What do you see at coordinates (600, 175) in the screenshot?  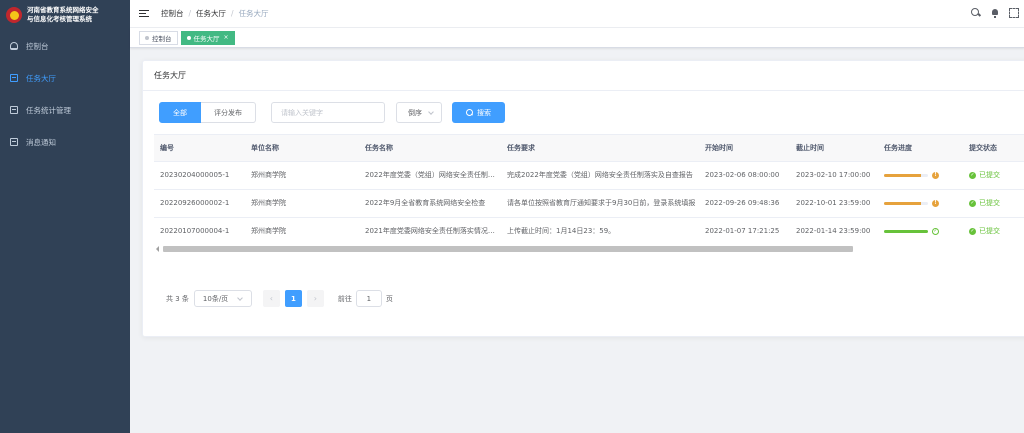 I see `cell-requirement: 完成2022年度党委（党组）网络安全责任制落实及自查报告` at bounding box center [600, 175].